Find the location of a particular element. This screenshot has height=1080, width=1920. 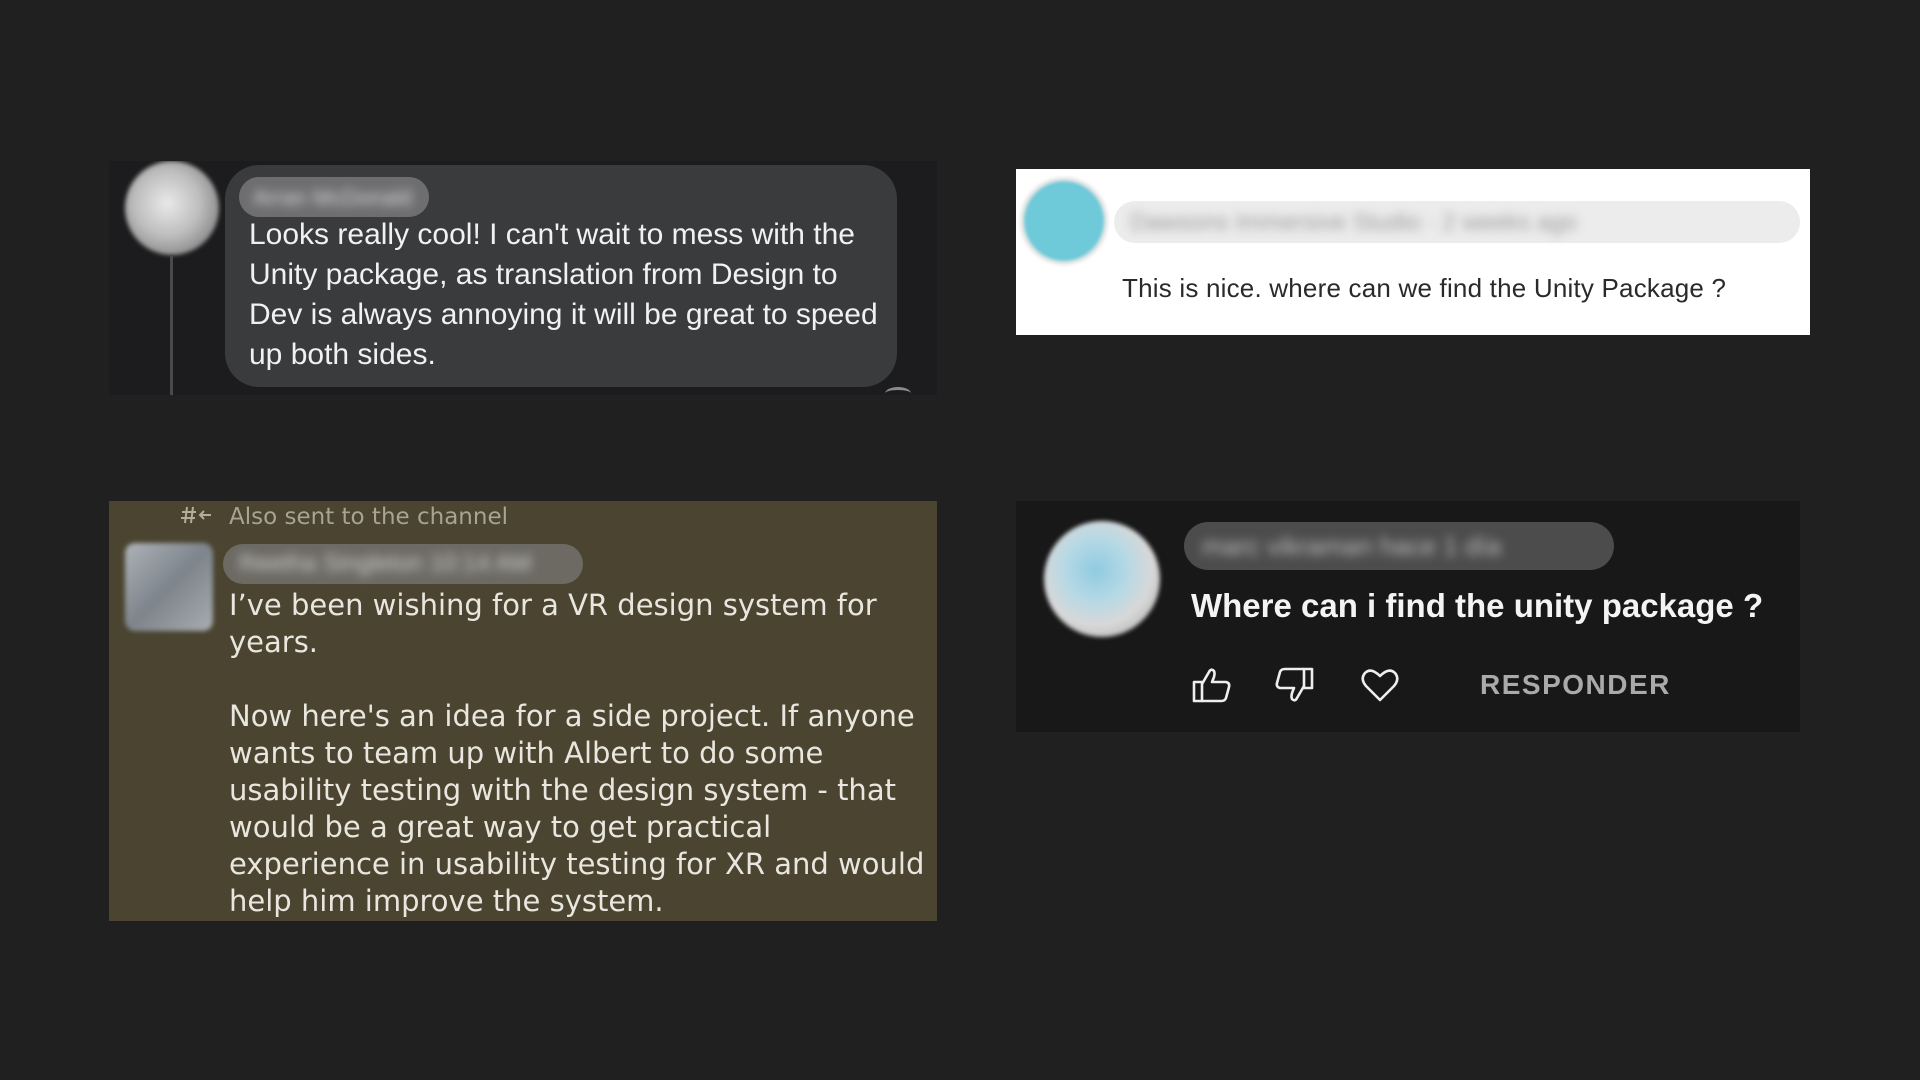

author-name: Dawsons Immersive Studio · 2 weeks ago is located at coordinates (1457, 222).